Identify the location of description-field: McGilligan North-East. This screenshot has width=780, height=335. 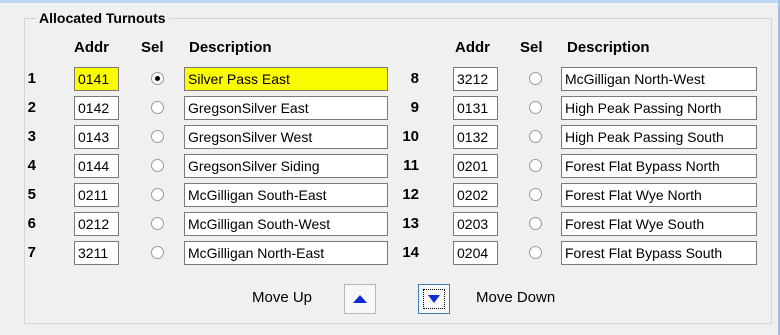
(286, 253).